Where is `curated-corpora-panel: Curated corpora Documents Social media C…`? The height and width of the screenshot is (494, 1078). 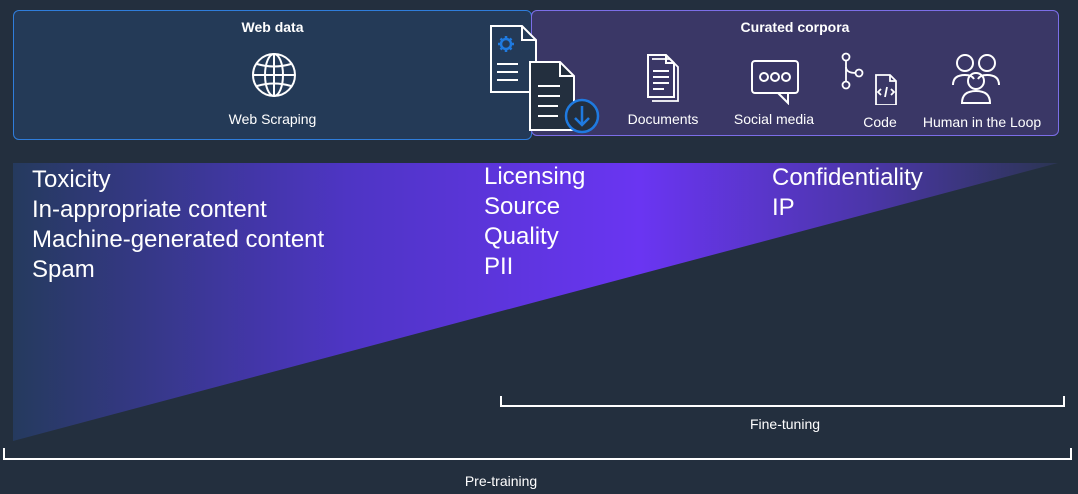 curated-corpora-panel: Curated corpora Documents Social media C… is located at coordinates (795, 73).